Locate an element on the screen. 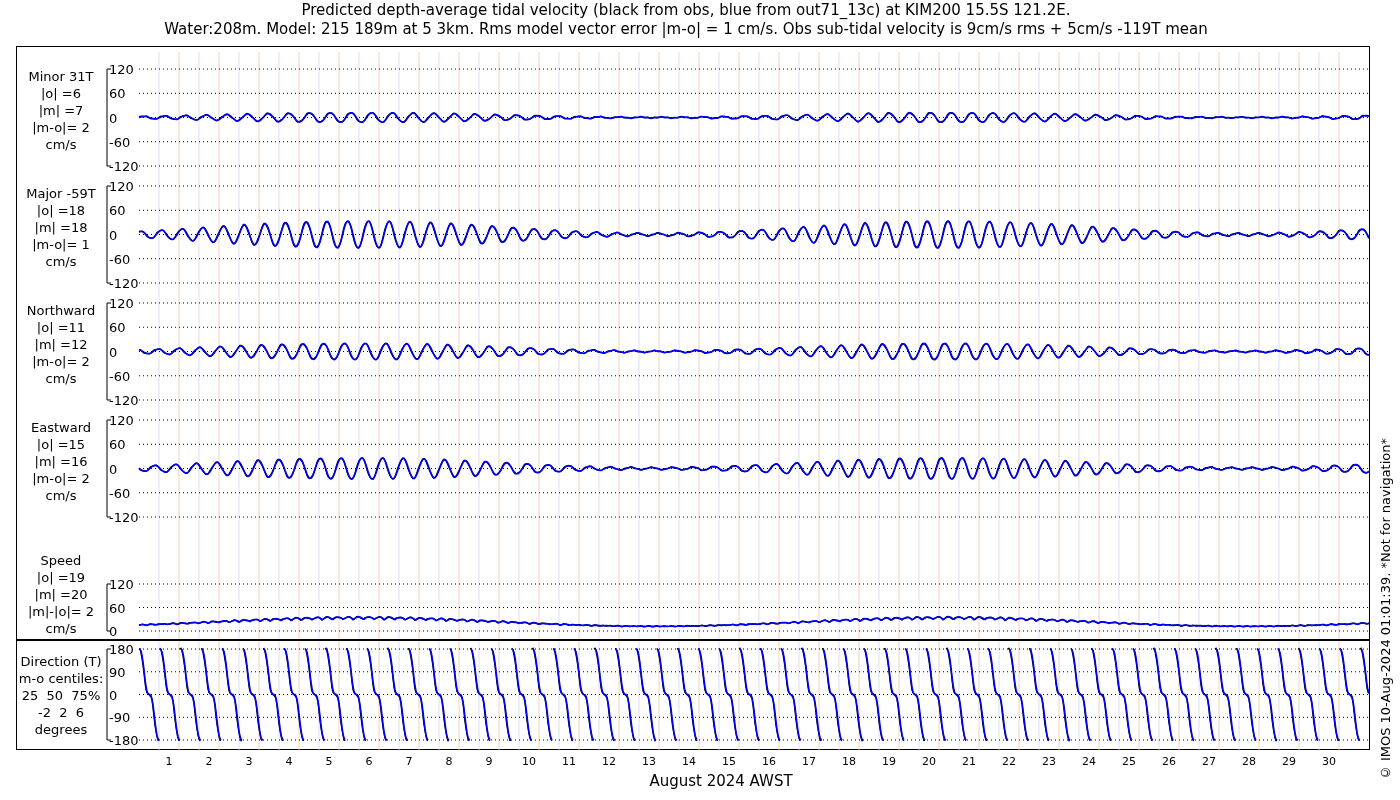  x-tick-label: 28 is located at coordinates (1249, 761).